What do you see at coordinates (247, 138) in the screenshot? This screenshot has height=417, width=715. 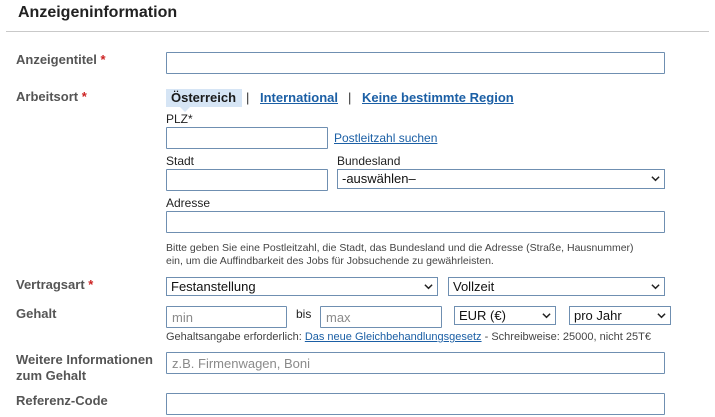 I see `plz-input` at bounding box center [247, 138].